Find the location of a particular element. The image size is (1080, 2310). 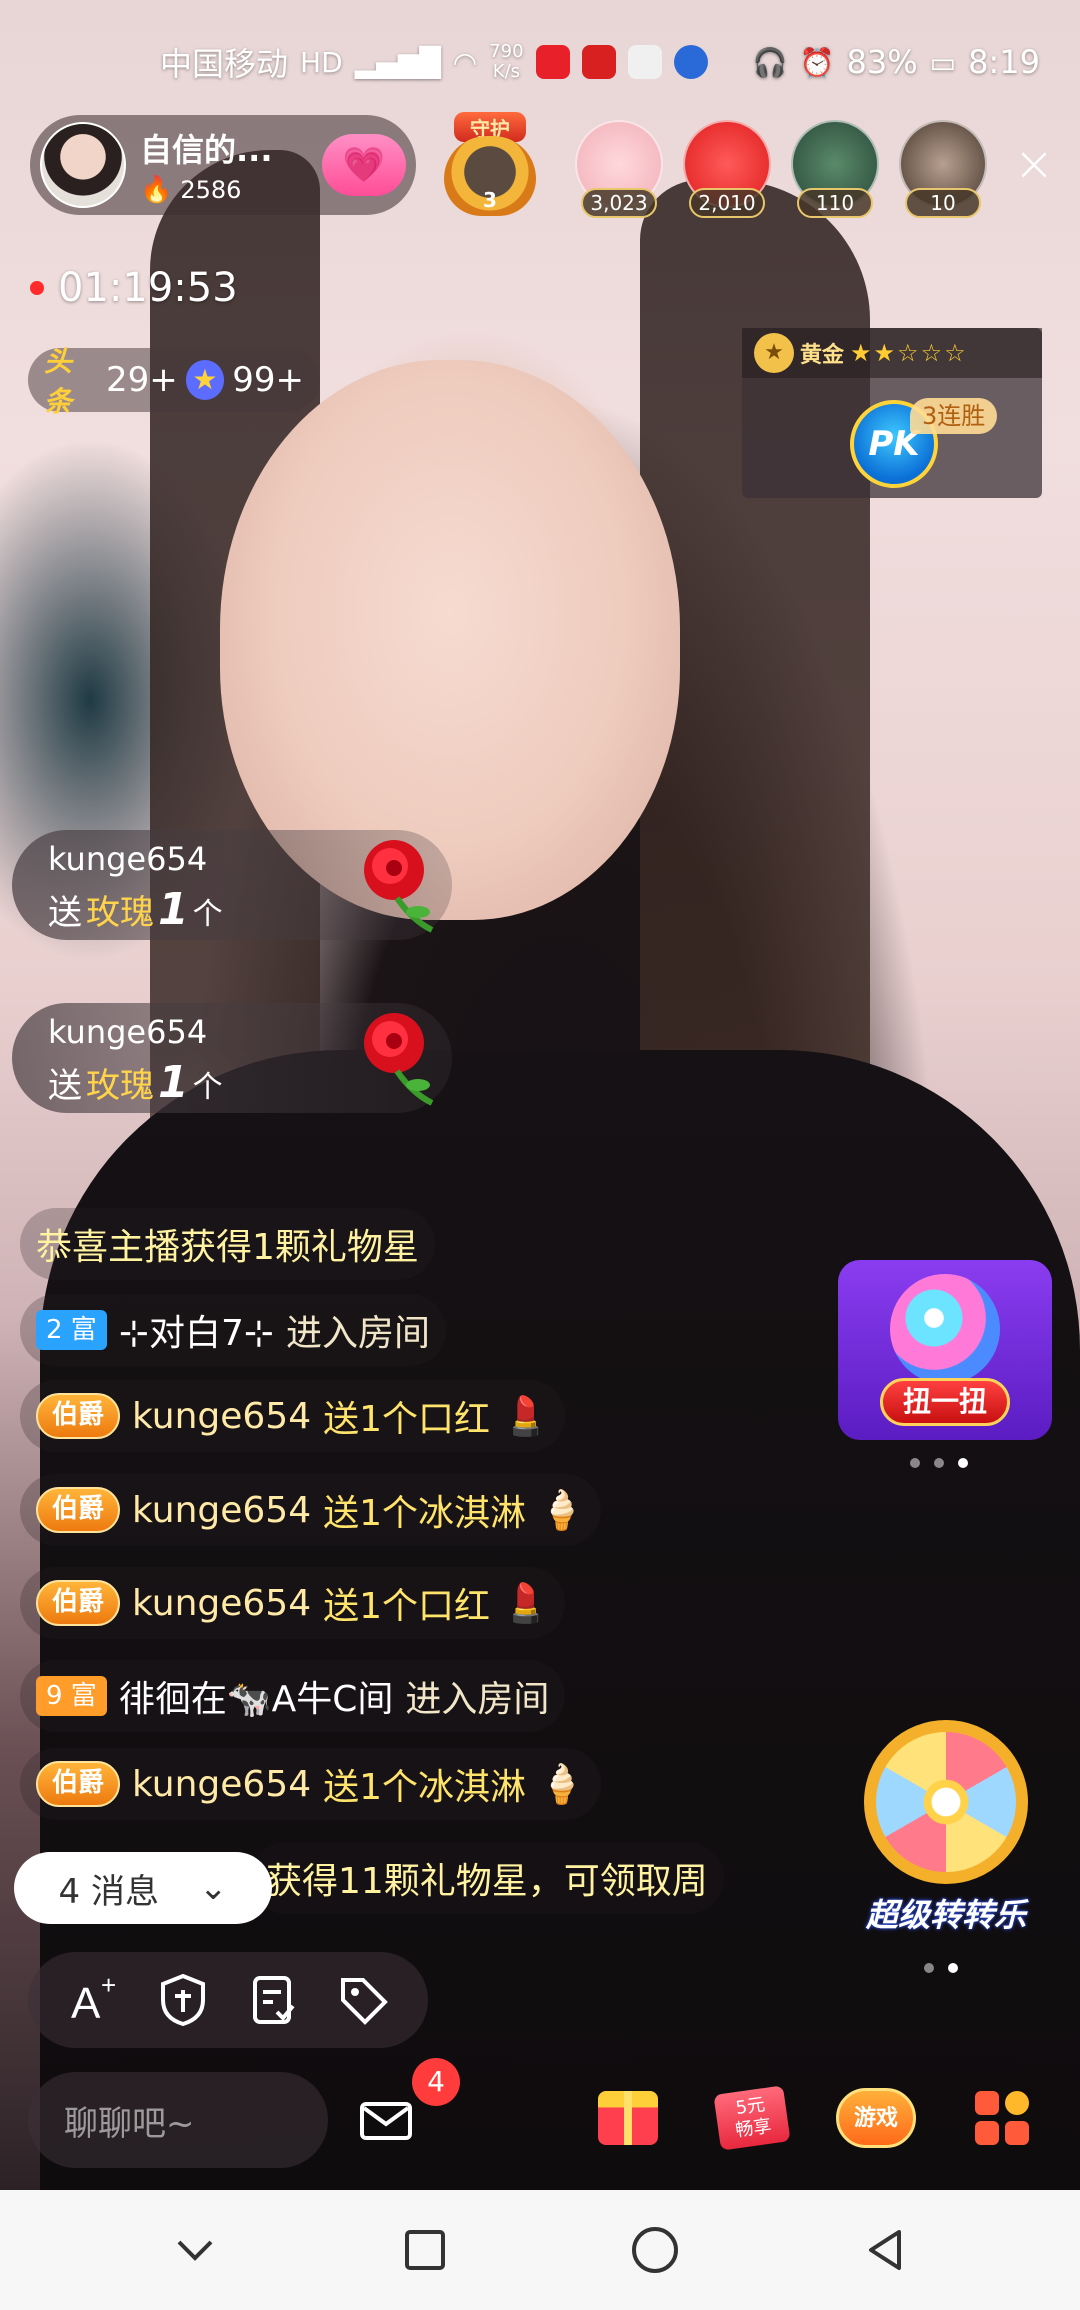

book-app-icon is located at coordinates (598, 62).